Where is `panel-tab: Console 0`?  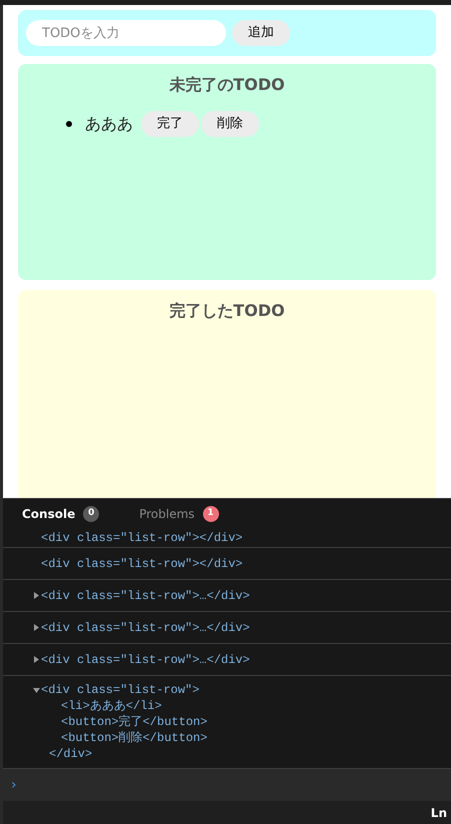
panel-tab: Console 0 is located at coordinates (61, 514).